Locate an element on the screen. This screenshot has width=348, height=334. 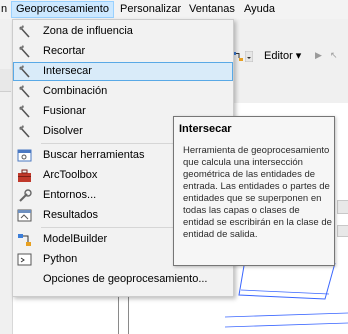
pointer-icon: ↖ is located at coordinates (334, 55).